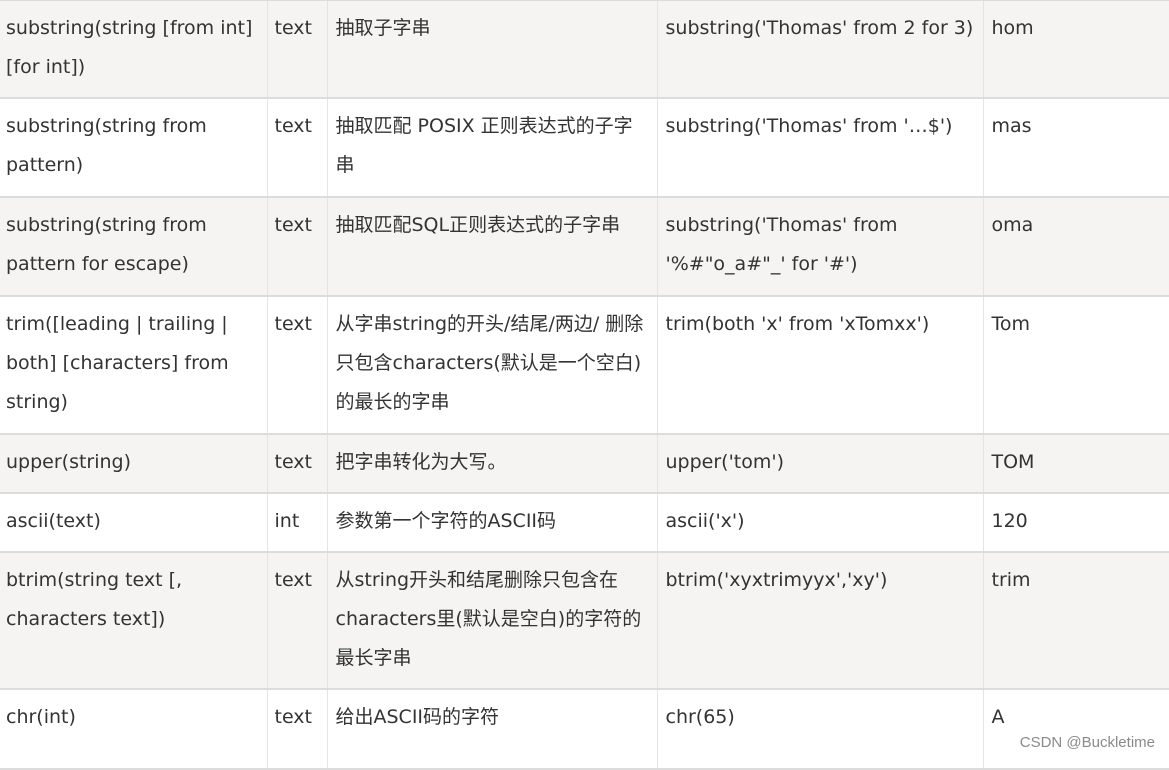 This screenshot has width=1169, height=770. I want to click on function-cell: btrim(string text [, characters text]), so click(134, 620).